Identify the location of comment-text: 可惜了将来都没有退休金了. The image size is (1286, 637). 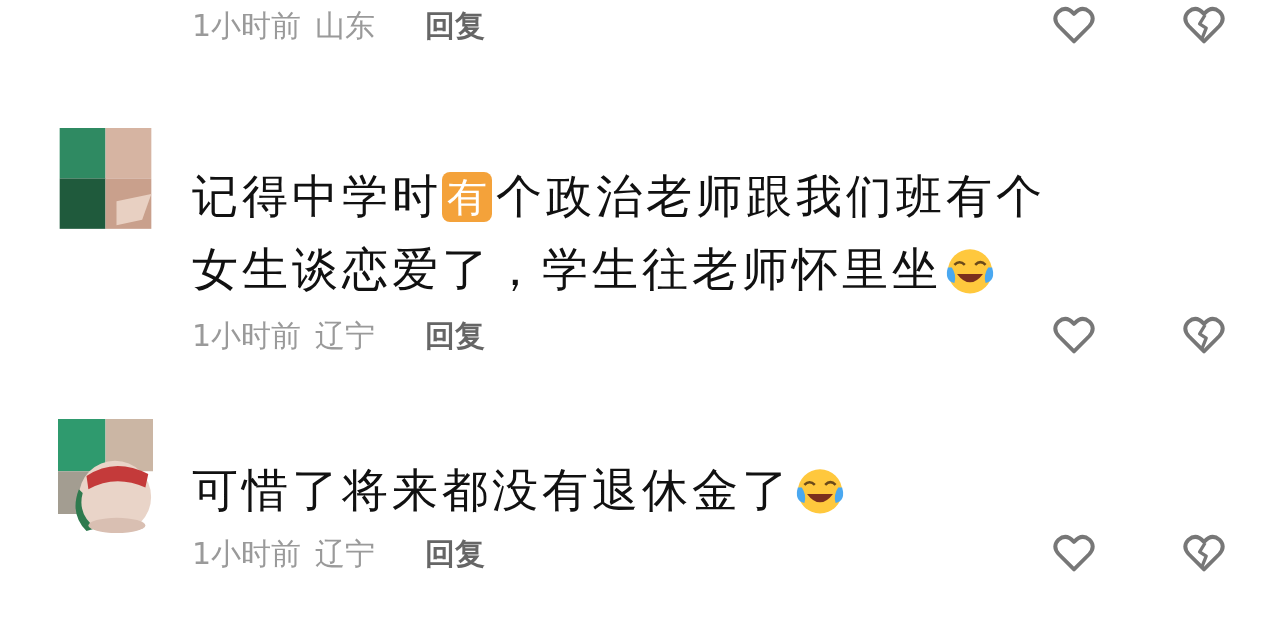
(492, 490).